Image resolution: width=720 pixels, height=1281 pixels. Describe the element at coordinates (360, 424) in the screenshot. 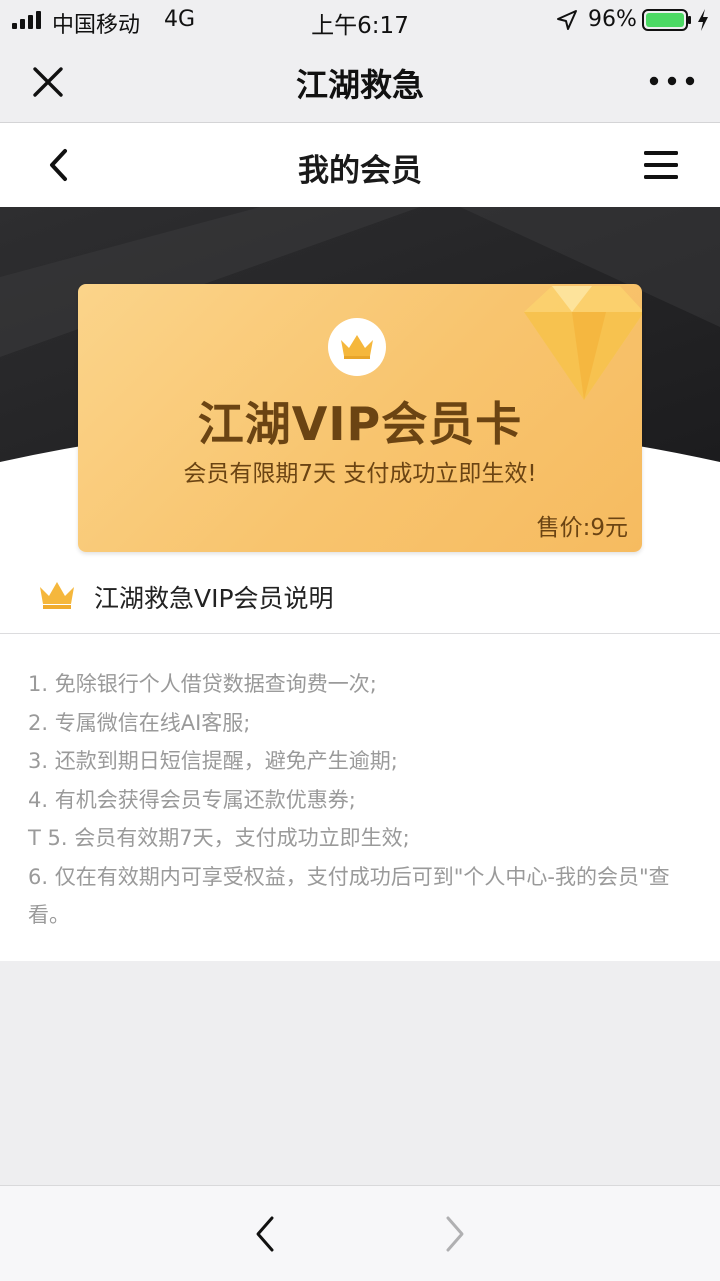

I see `card-title: 江湖VIP会员卡` at that location.